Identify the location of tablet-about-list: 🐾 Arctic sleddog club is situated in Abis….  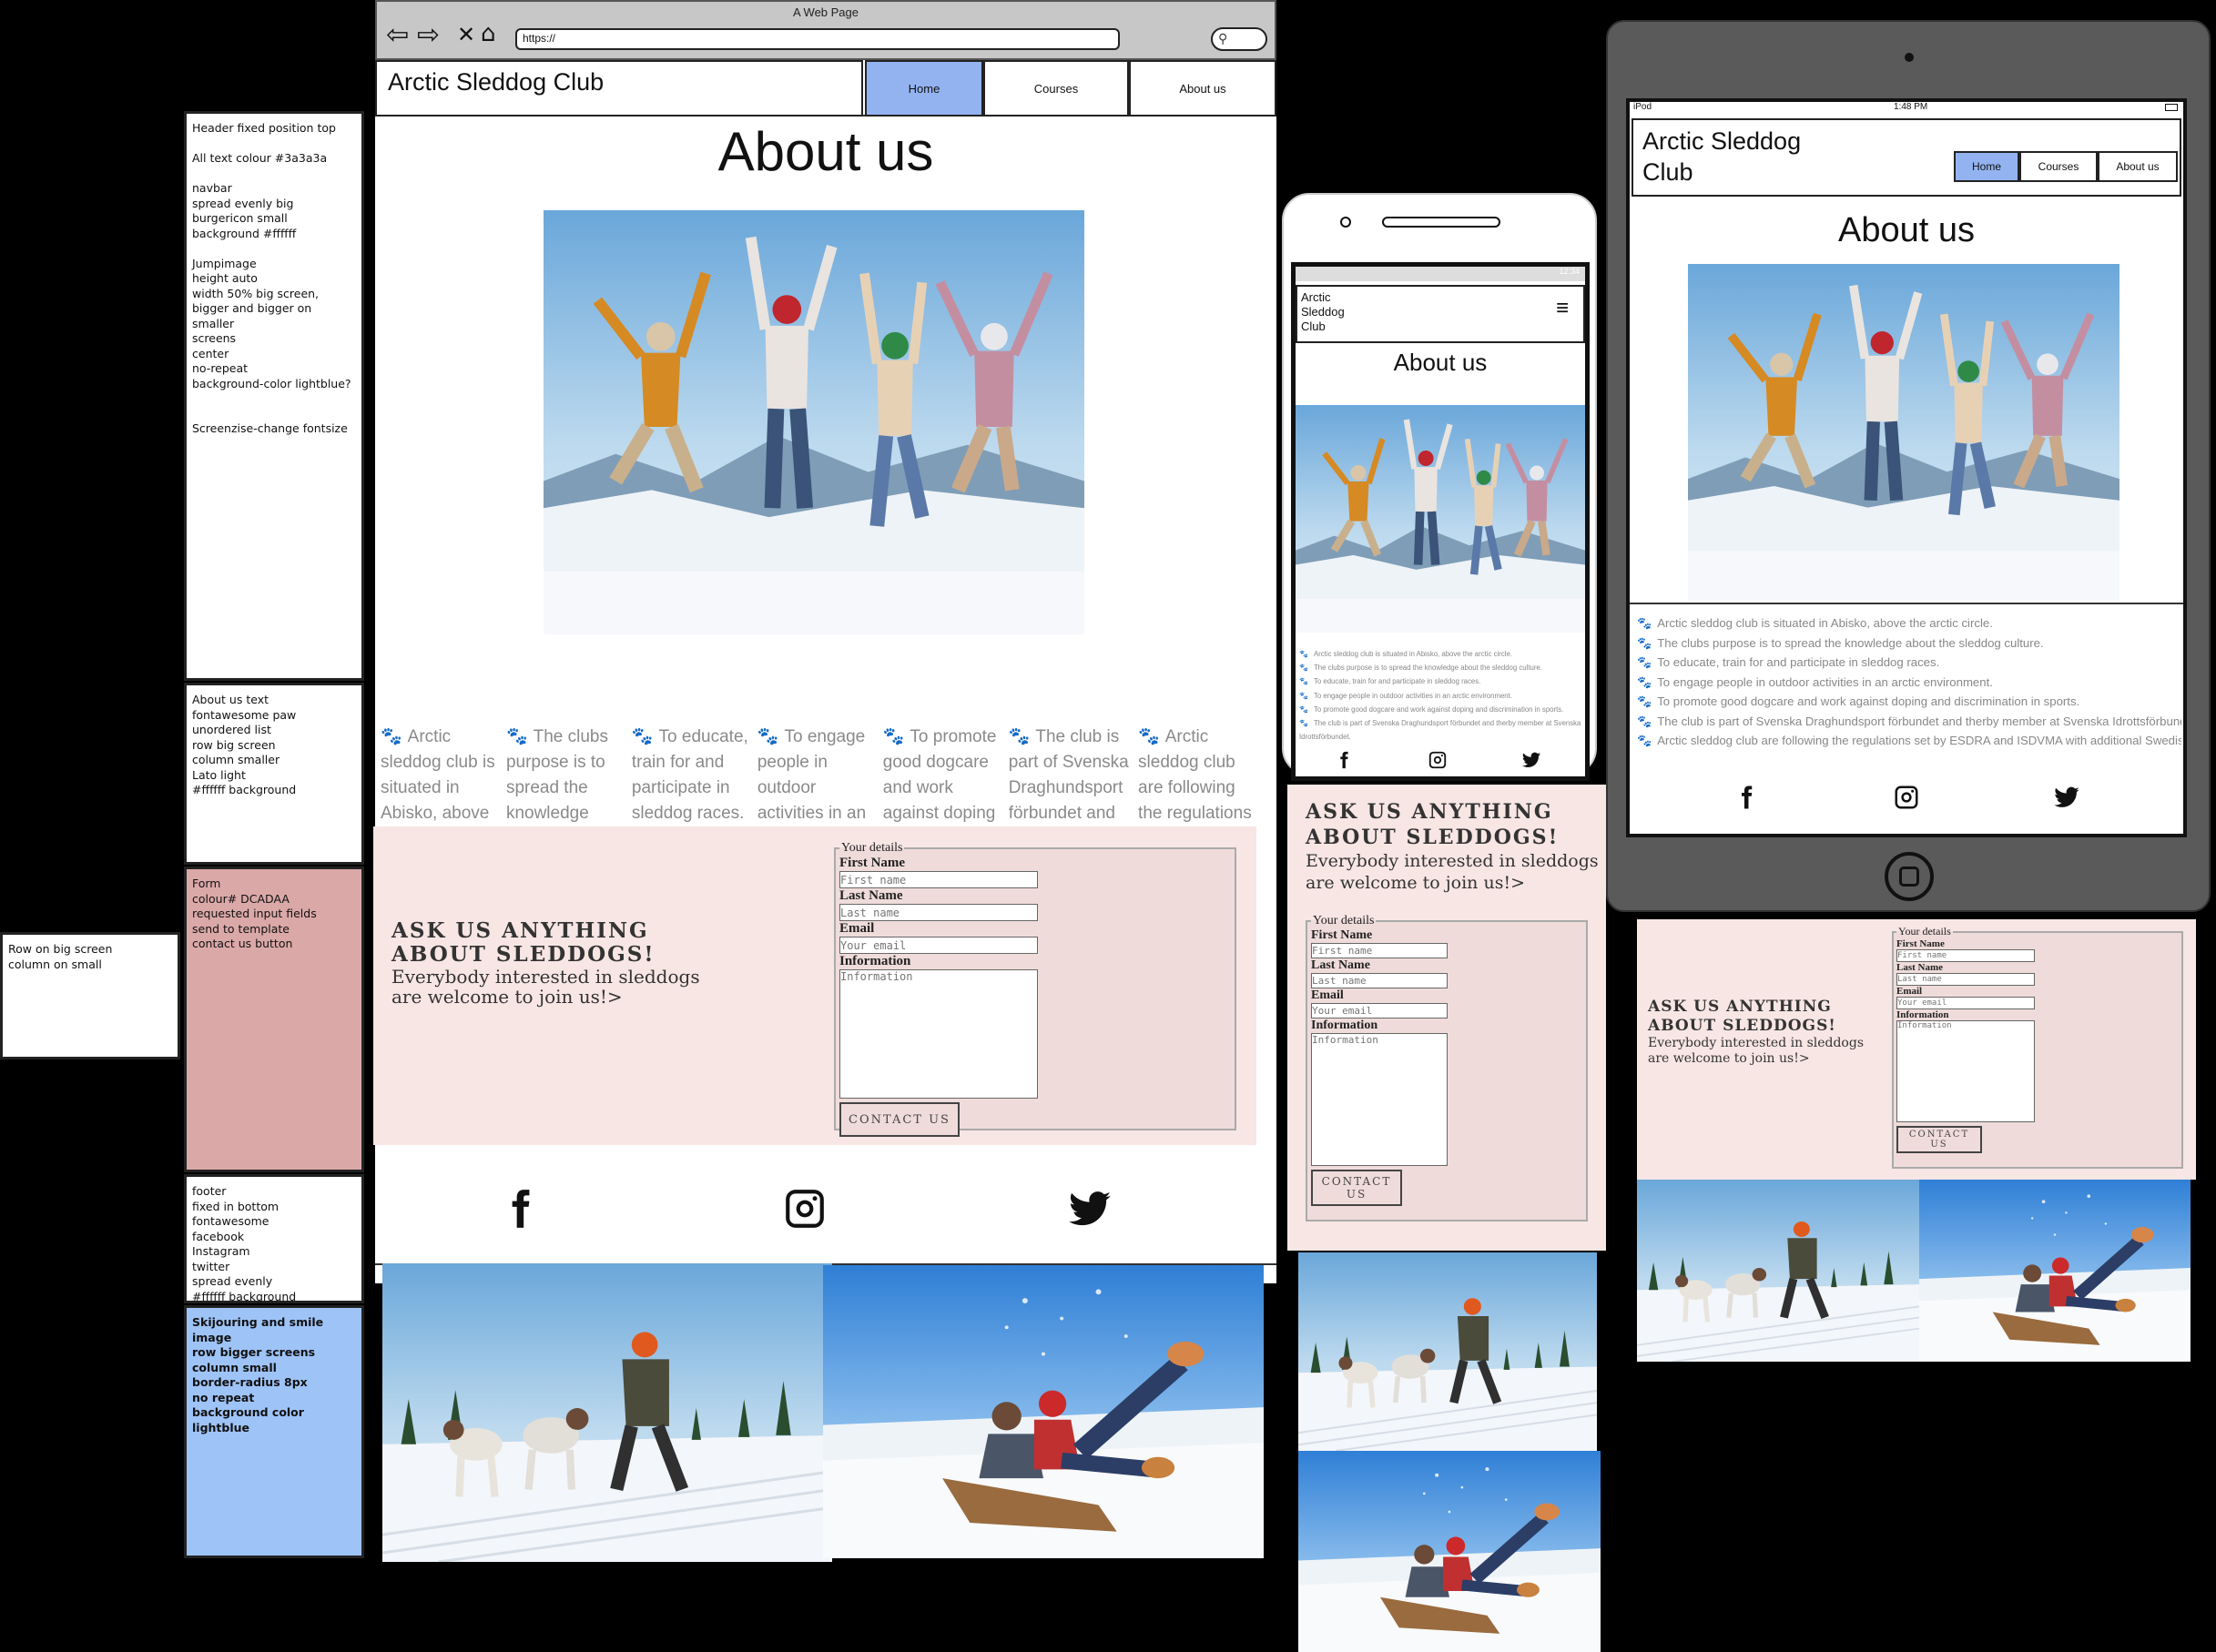
(1909, 685).